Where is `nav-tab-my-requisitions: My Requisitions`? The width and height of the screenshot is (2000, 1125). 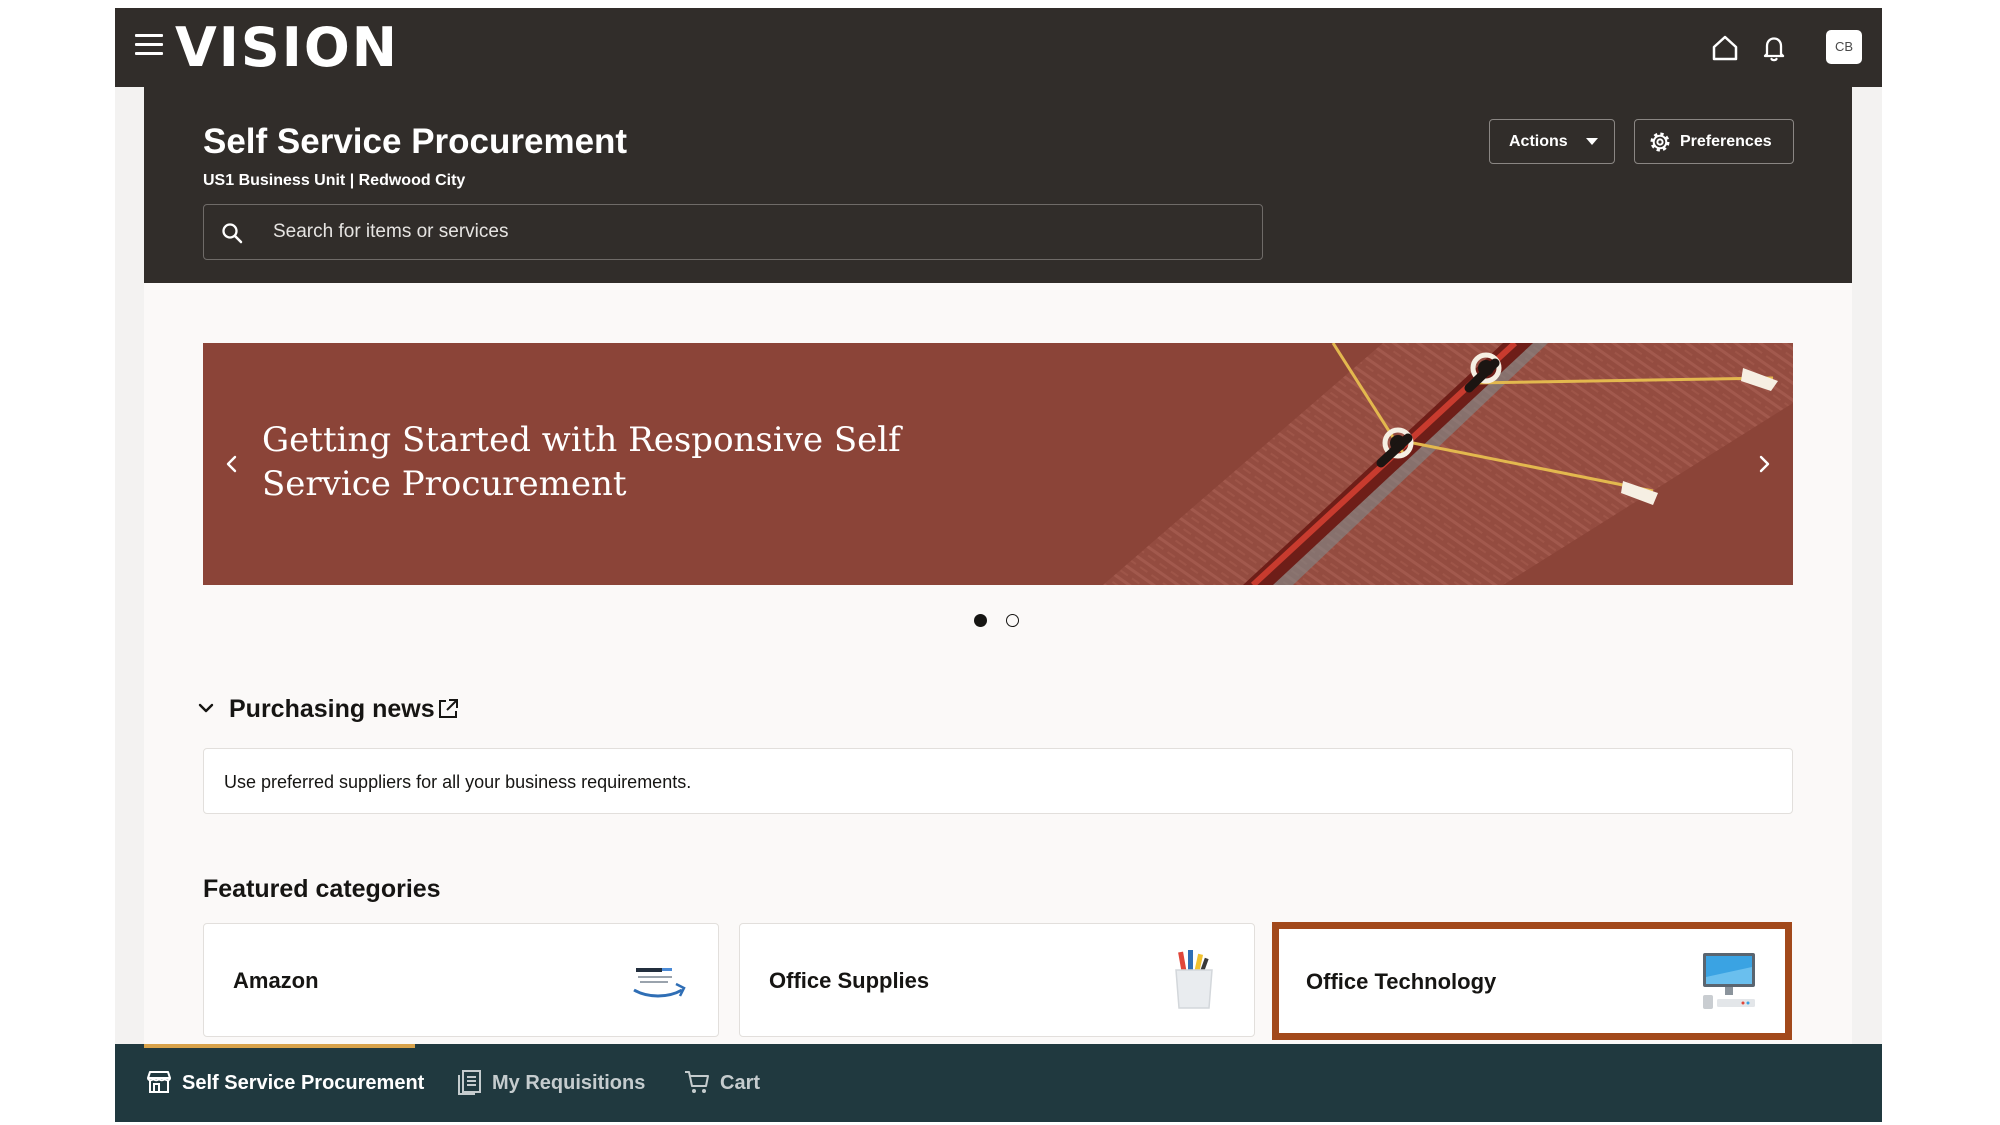
nav-tab-my-requisitions: My Requisitions is located at coordinates (550, 1082).